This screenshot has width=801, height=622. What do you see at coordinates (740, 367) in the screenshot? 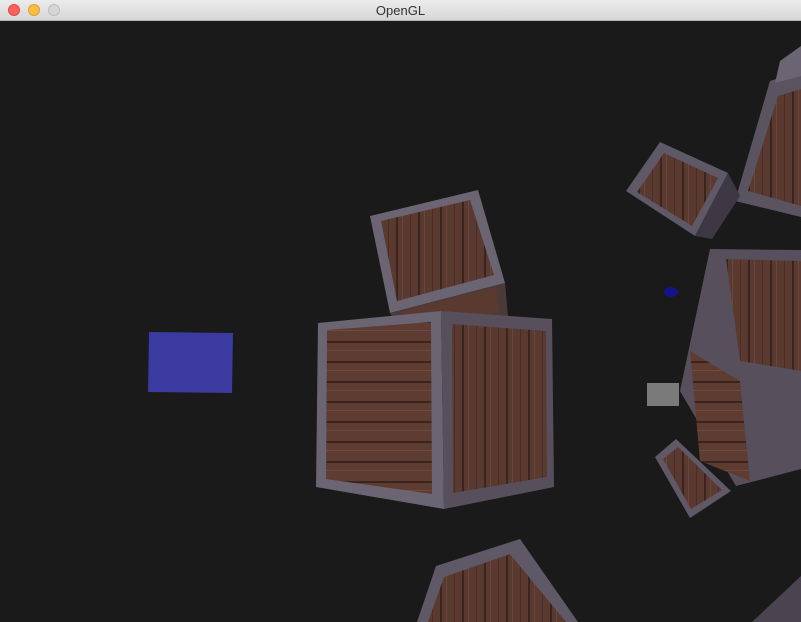
I see `crate-right` at bounding box center [740, 367].